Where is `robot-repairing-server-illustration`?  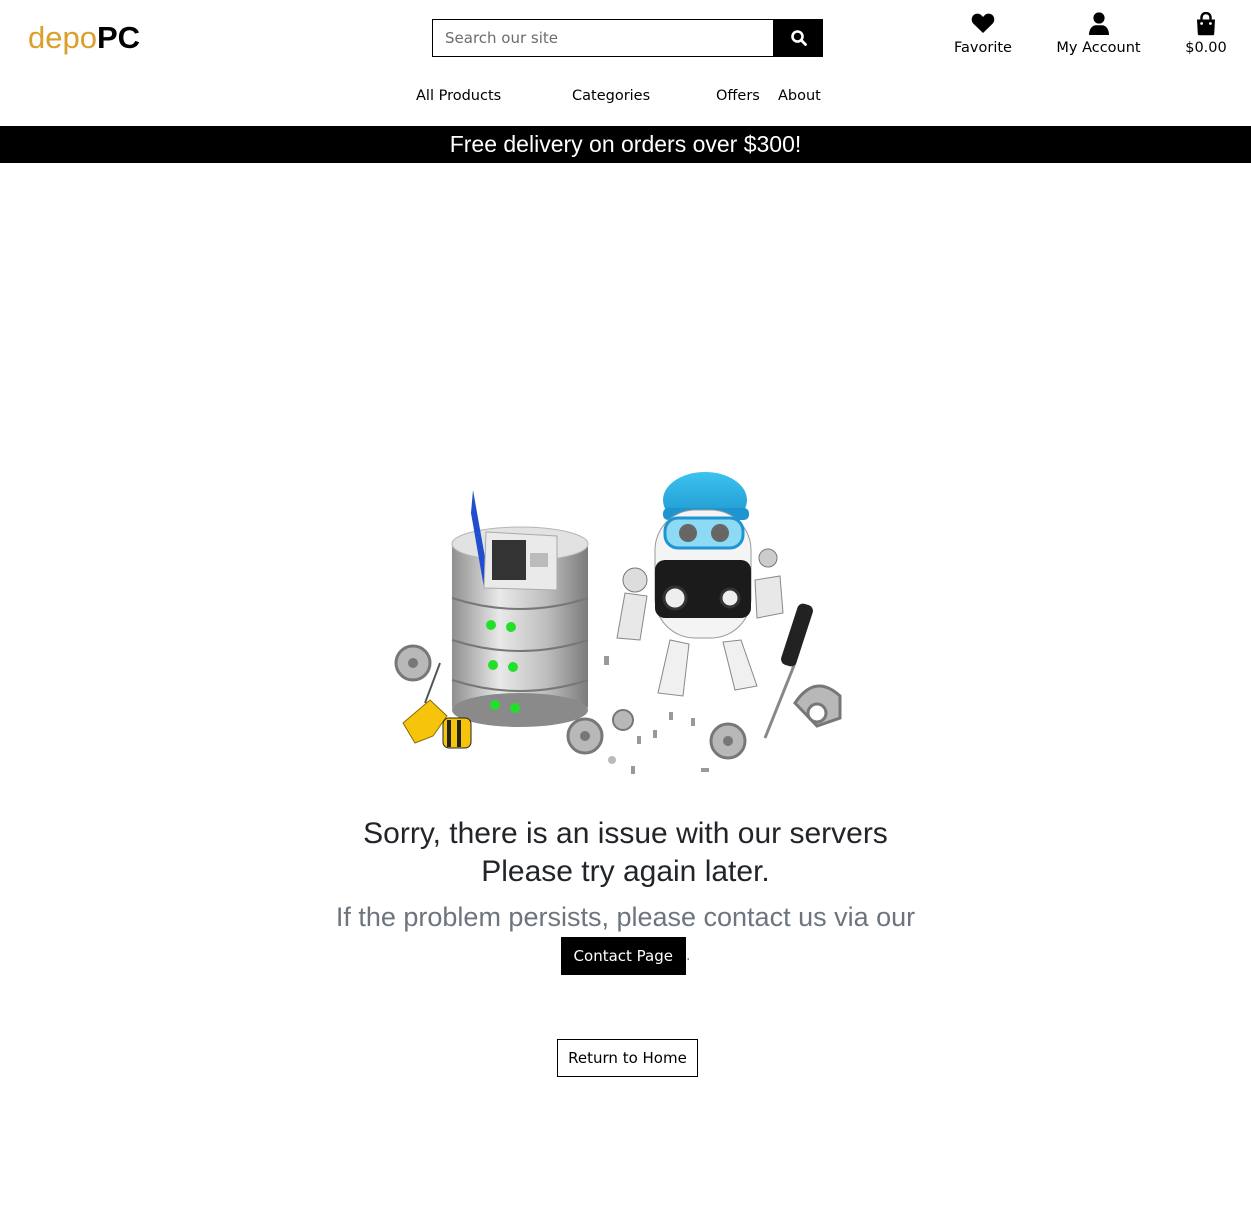
robot-repairing-server-illustration is located at coordinates (620, 623).